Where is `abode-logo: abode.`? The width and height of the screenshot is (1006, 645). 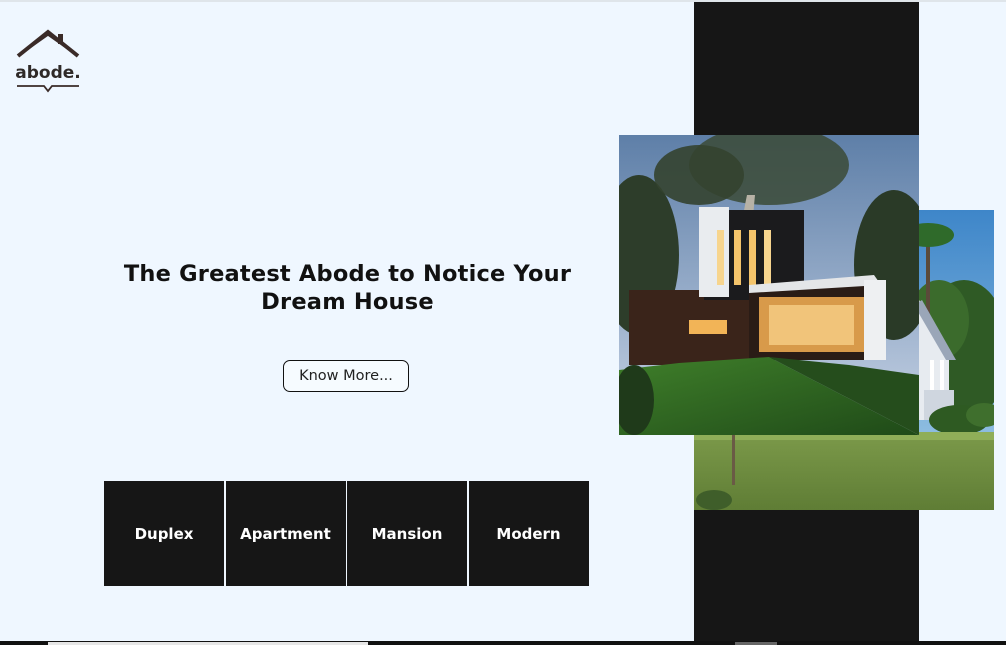
abode-logo: abode. is located at coordinates (48, 61).